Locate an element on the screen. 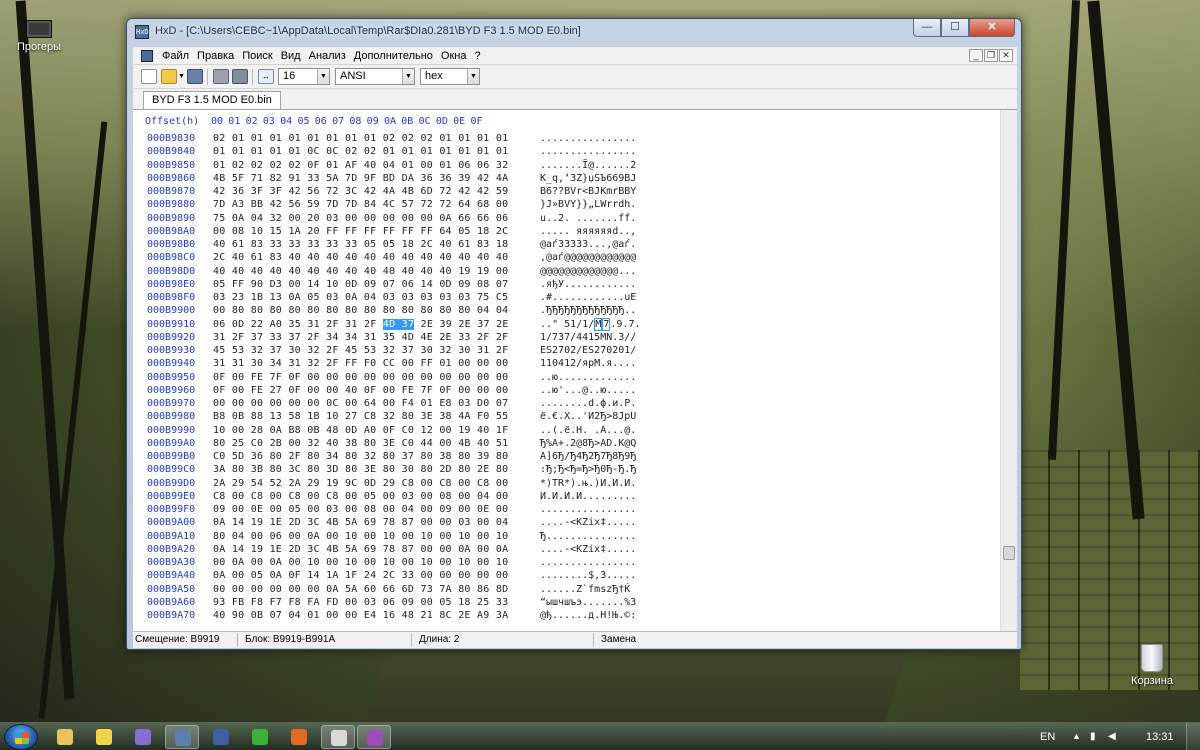 Image resolution: width=1200 pixels, height=750 pixels. menu-help: ? is located at coordinates (477, 56).